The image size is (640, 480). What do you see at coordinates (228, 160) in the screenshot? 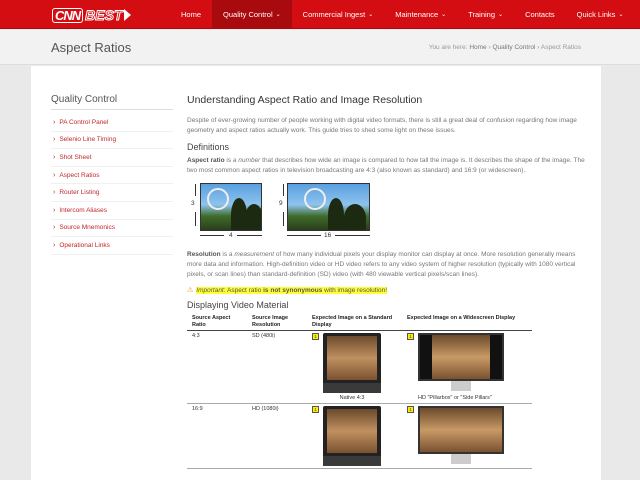
I see `text: is` at bounding box center [228, 160].